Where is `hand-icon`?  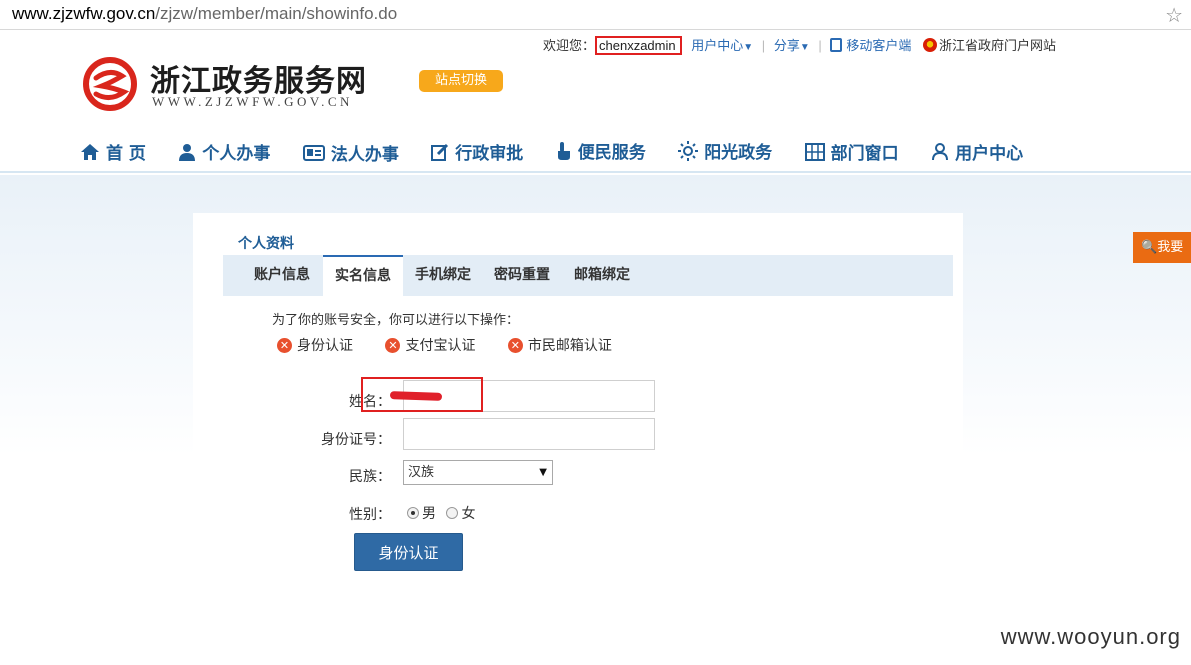 hand-icon is located at coordinates (563, 150).